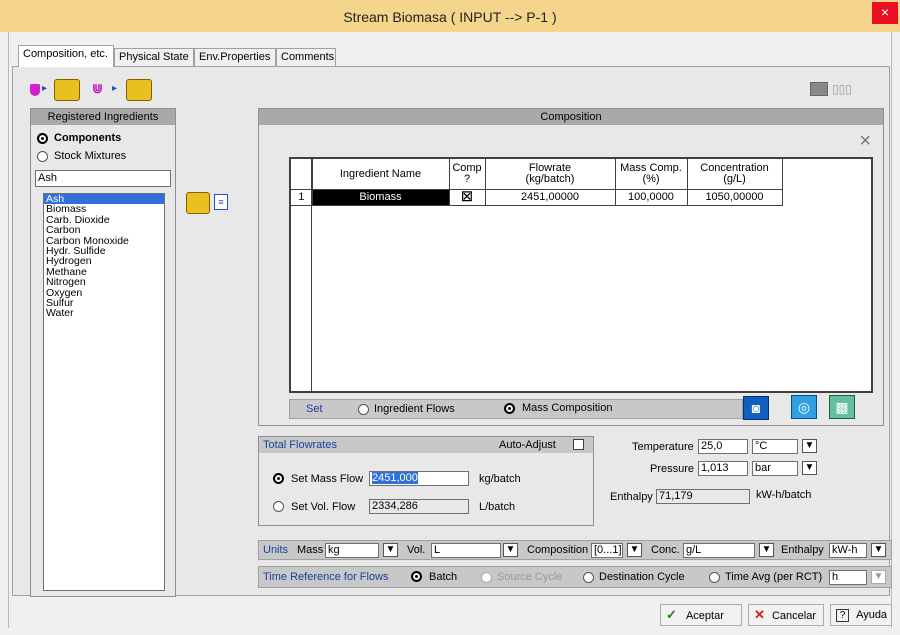  I want to click on set-bar: Set Ingredient Flows Mass Composition, so click(516, 409).